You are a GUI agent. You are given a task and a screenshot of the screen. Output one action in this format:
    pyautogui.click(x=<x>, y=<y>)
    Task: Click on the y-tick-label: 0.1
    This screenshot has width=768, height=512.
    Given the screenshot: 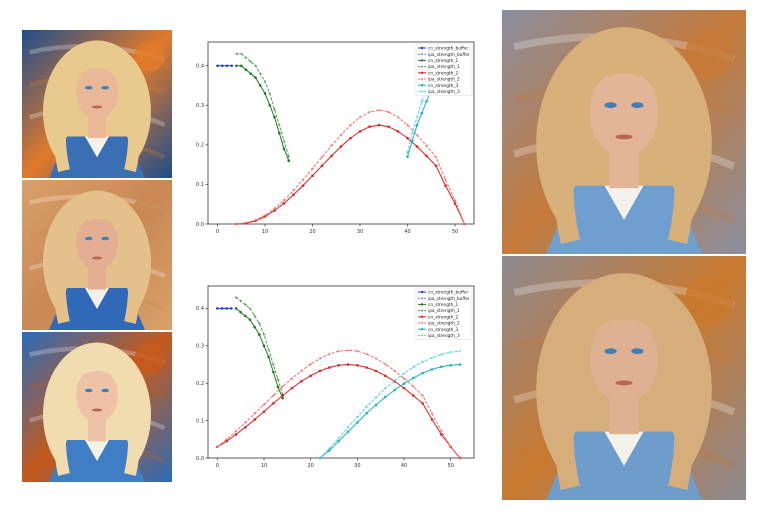 What is the action you would take?
    pyautogui.click(x=200, y=185)
    